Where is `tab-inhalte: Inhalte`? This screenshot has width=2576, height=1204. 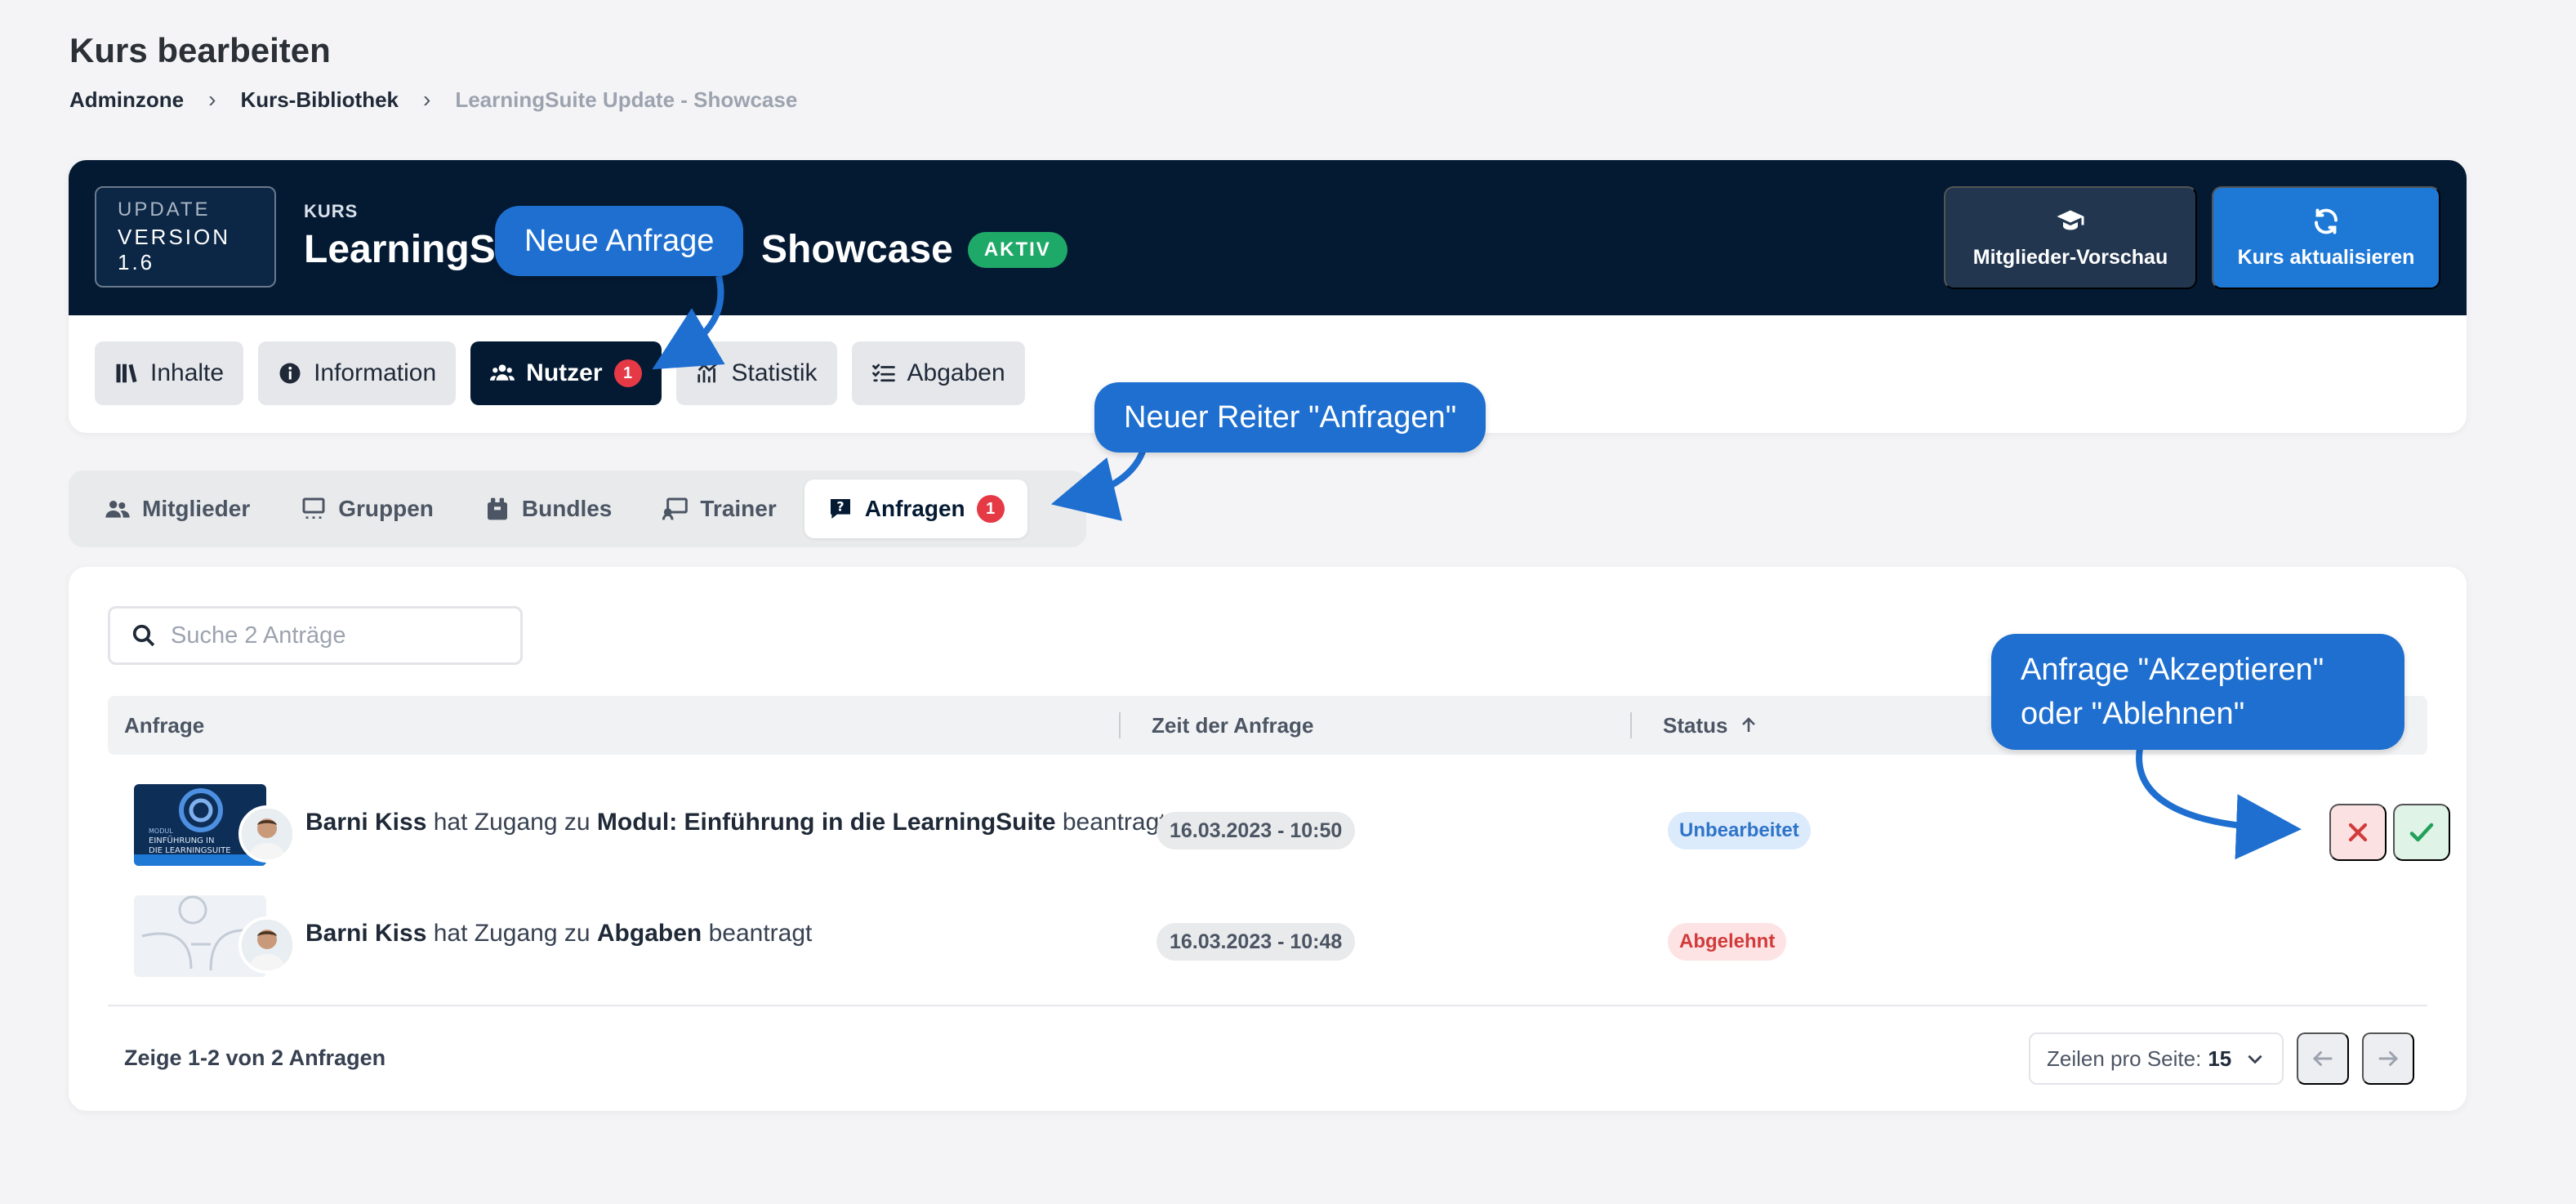
tab-inhalte: Inhalte is located at coordinates (169, 373).